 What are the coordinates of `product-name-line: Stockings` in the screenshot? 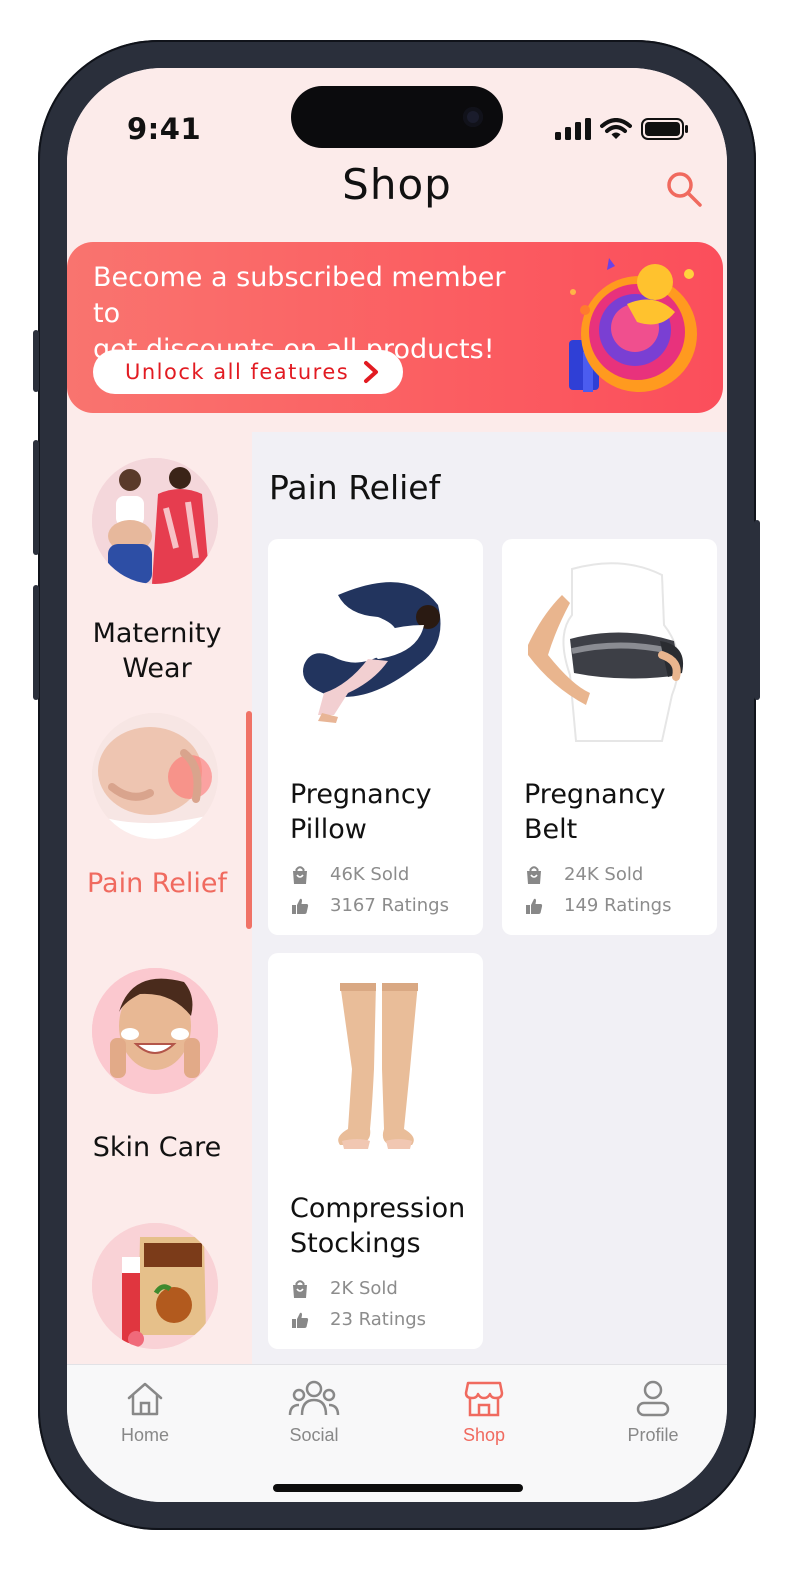 It's located at (355, 1243).